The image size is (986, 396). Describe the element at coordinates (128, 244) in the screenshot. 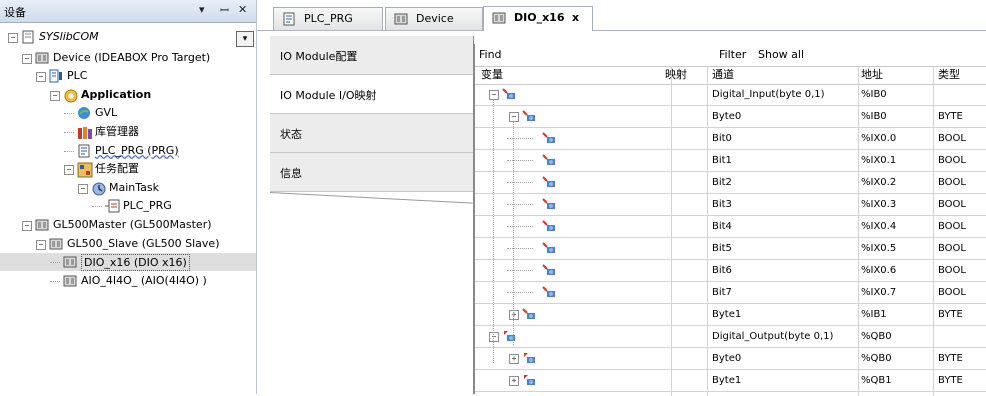

I see `tree-item: − GL500_Slave (GL500 Slave)` at that location.